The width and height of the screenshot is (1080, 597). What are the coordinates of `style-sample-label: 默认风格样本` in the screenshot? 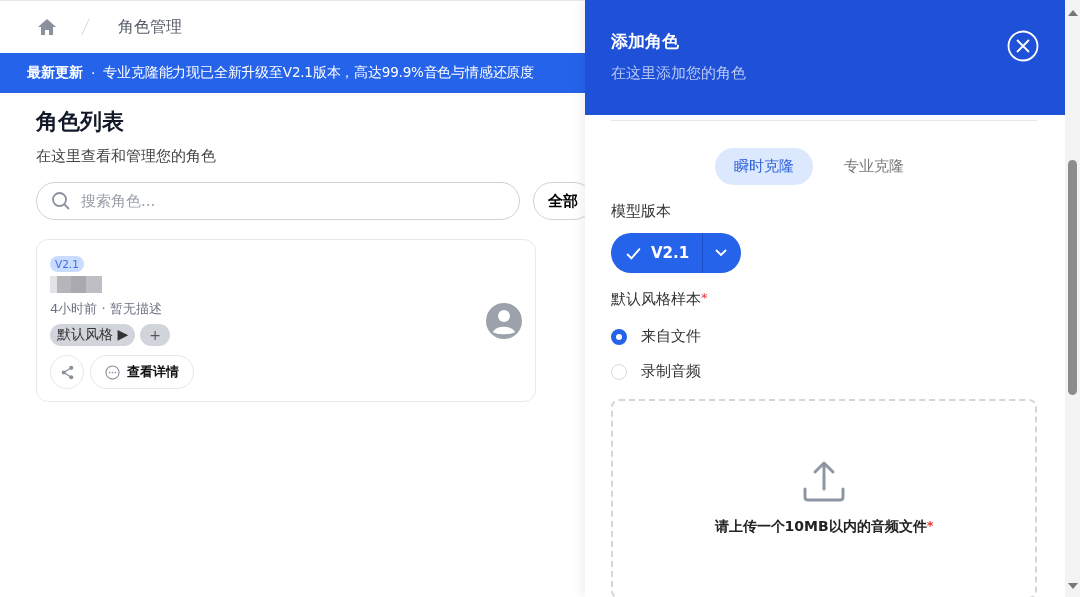 It's located at (656, 299).